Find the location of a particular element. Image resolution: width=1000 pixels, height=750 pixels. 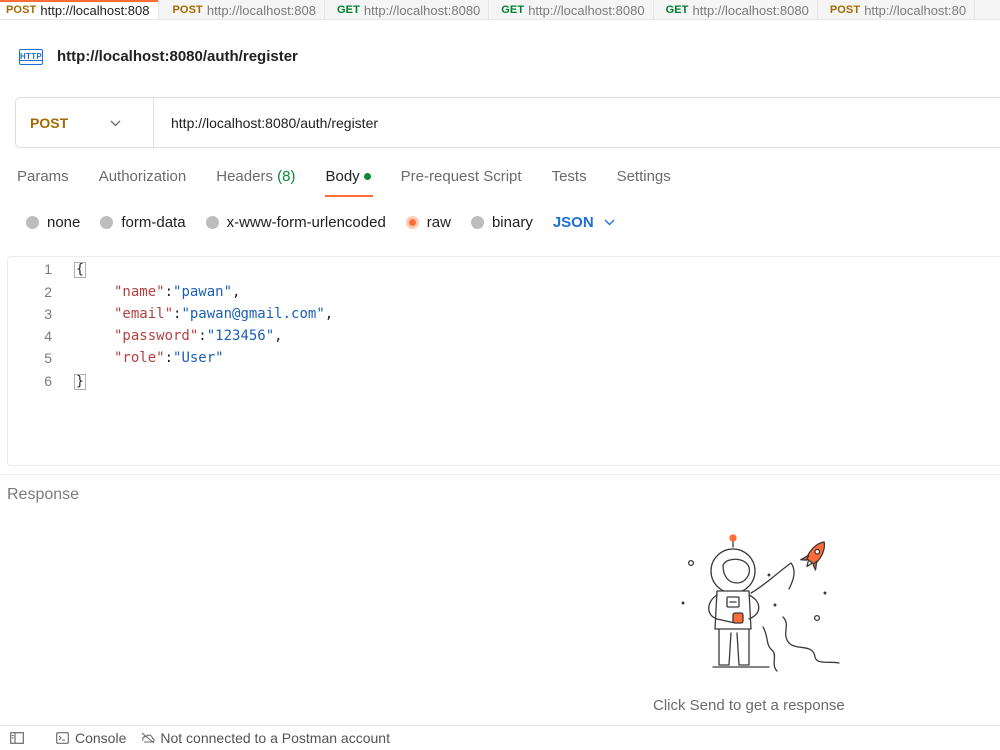

method-value: POST is located at coordinates (49, 122).